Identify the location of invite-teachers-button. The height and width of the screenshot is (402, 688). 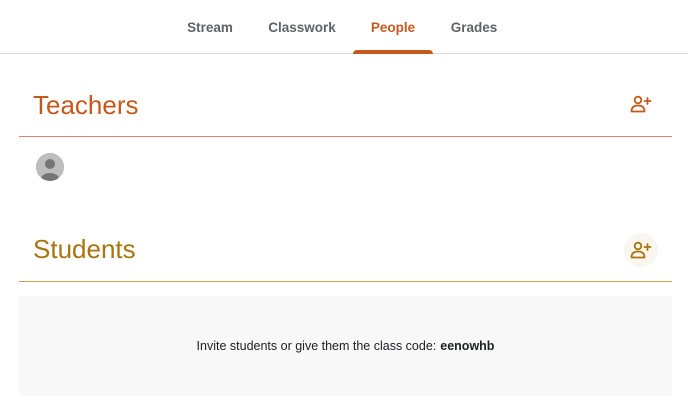
(641, 104).